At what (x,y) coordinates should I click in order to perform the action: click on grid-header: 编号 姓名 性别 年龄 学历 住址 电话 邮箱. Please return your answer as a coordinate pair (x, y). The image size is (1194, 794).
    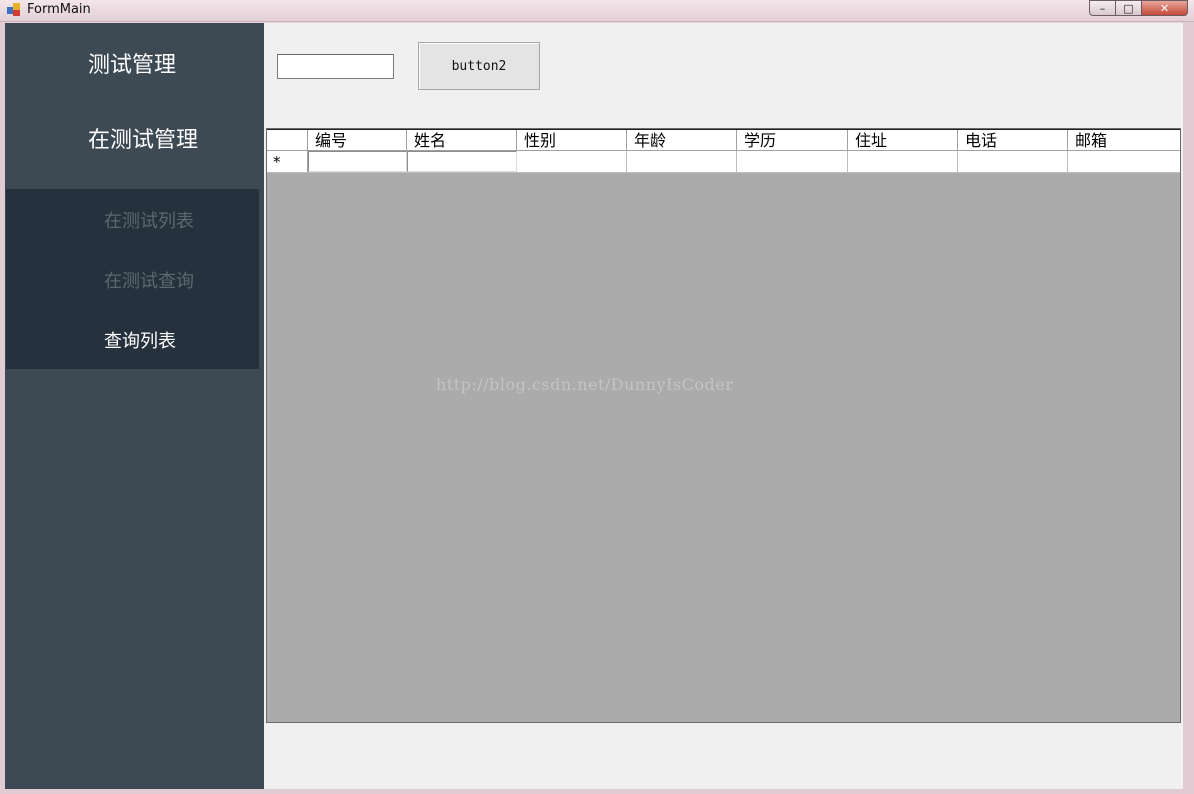
    Looking at the image, I should click on (723, 140).